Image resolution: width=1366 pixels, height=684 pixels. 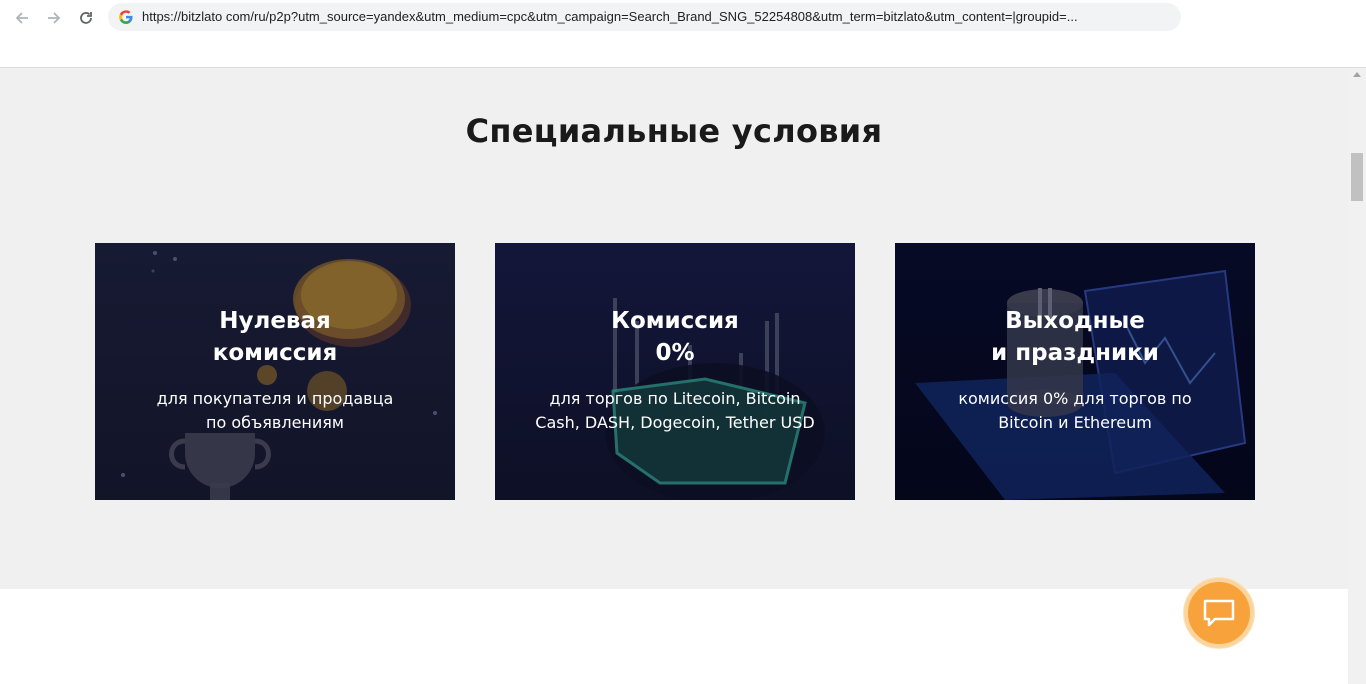 I want to click on scroll-up-arrow-icon, so click(x=1357, y=74).